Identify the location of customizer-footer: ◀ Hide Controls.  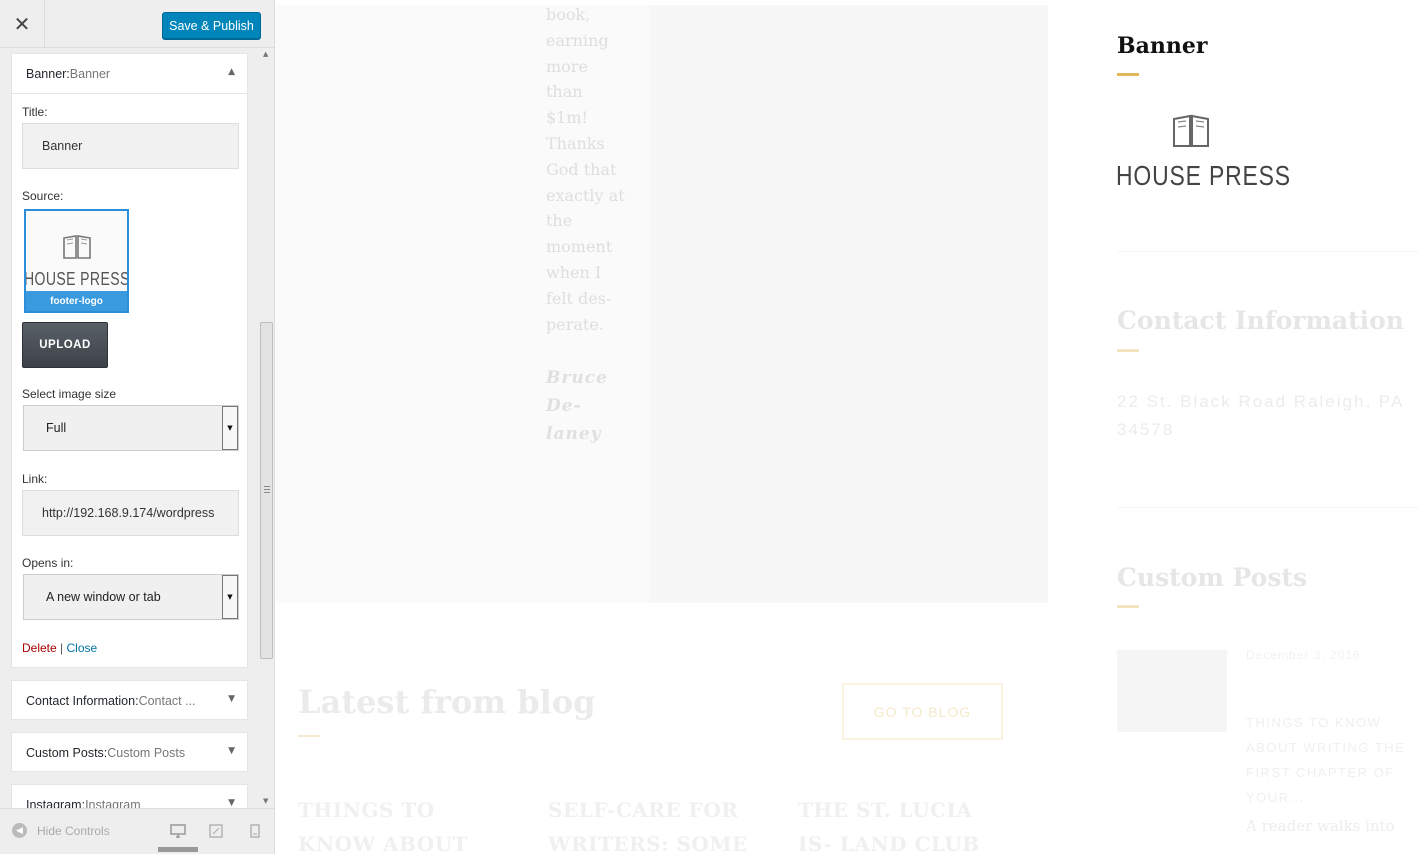
(137, 831).